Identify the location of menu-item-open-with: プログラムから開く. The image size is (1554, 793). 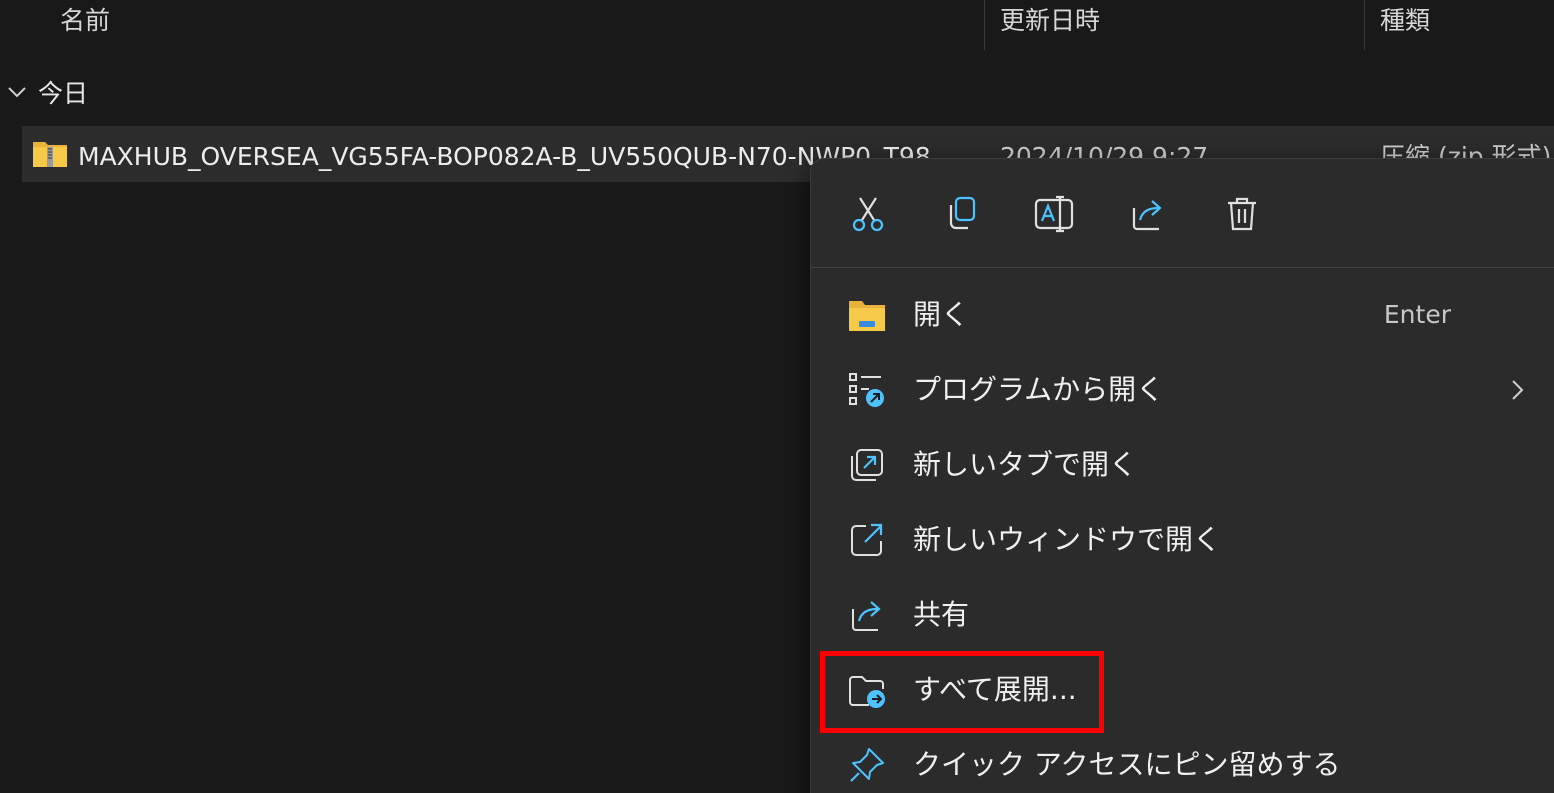
(1188, 390).